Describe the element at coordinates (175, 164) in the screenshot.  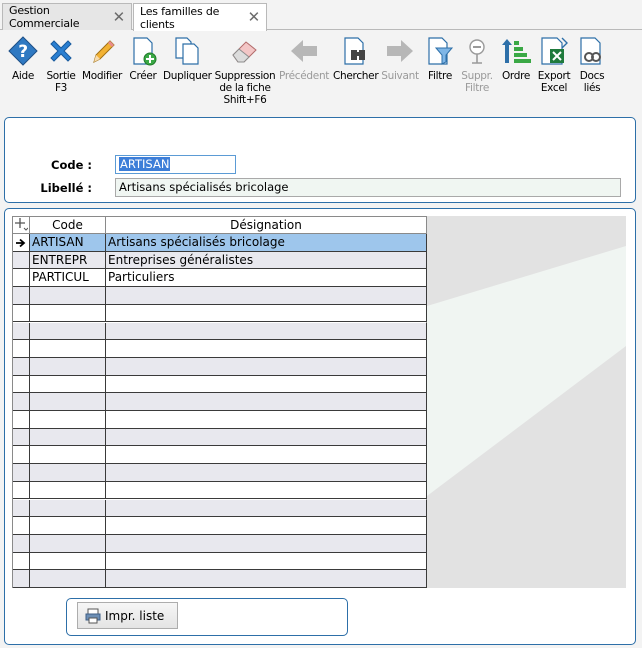
I see `code-field: ARTISAN` at that location.